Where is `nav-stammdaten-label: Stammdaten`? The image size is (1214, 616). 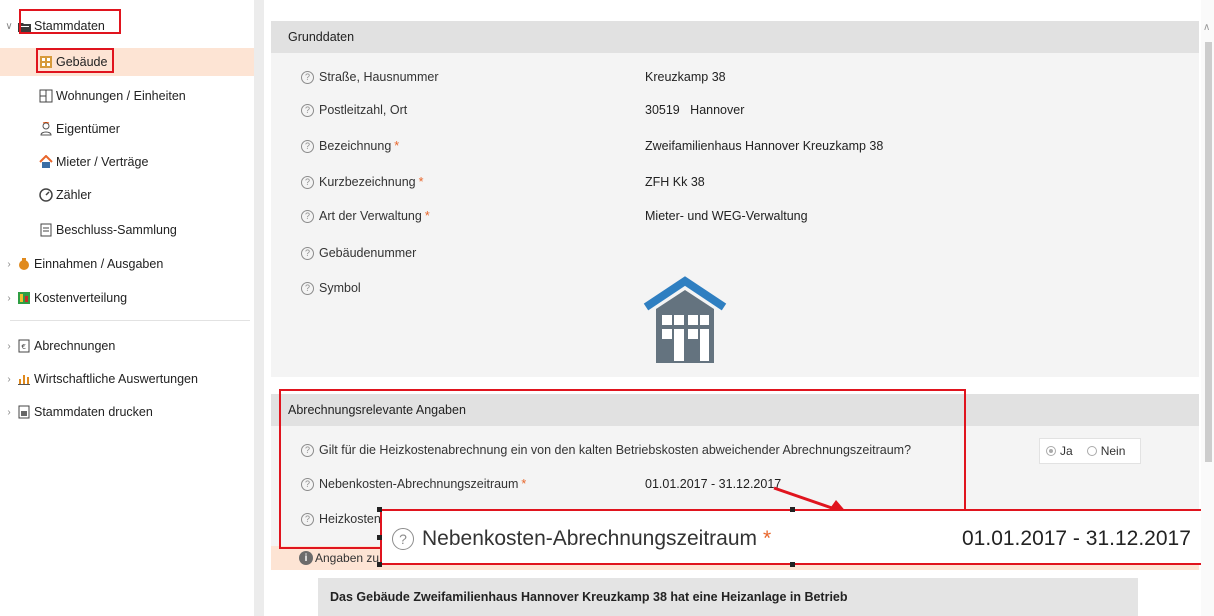 nav-stammdaten-label: Stammdaten is located at coordinates (69, 26).